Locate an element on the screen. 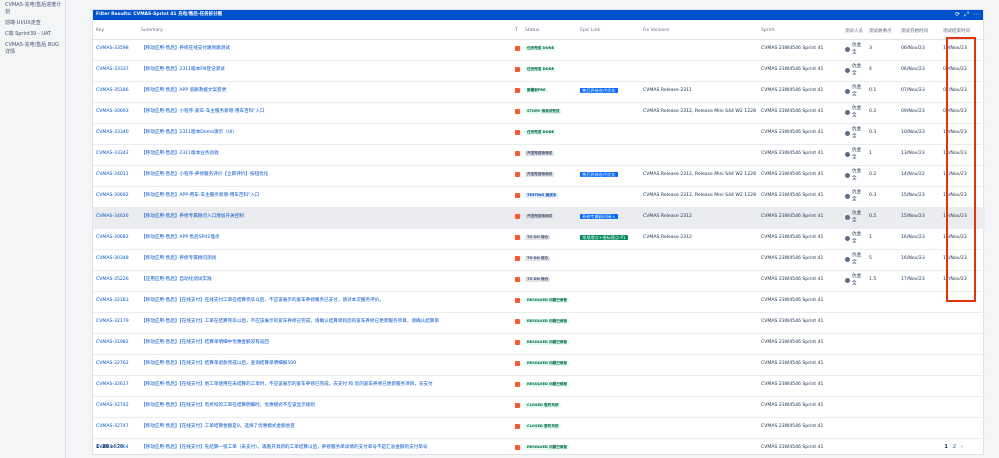  col-header-status: Status is located at coordinates (549, 31).